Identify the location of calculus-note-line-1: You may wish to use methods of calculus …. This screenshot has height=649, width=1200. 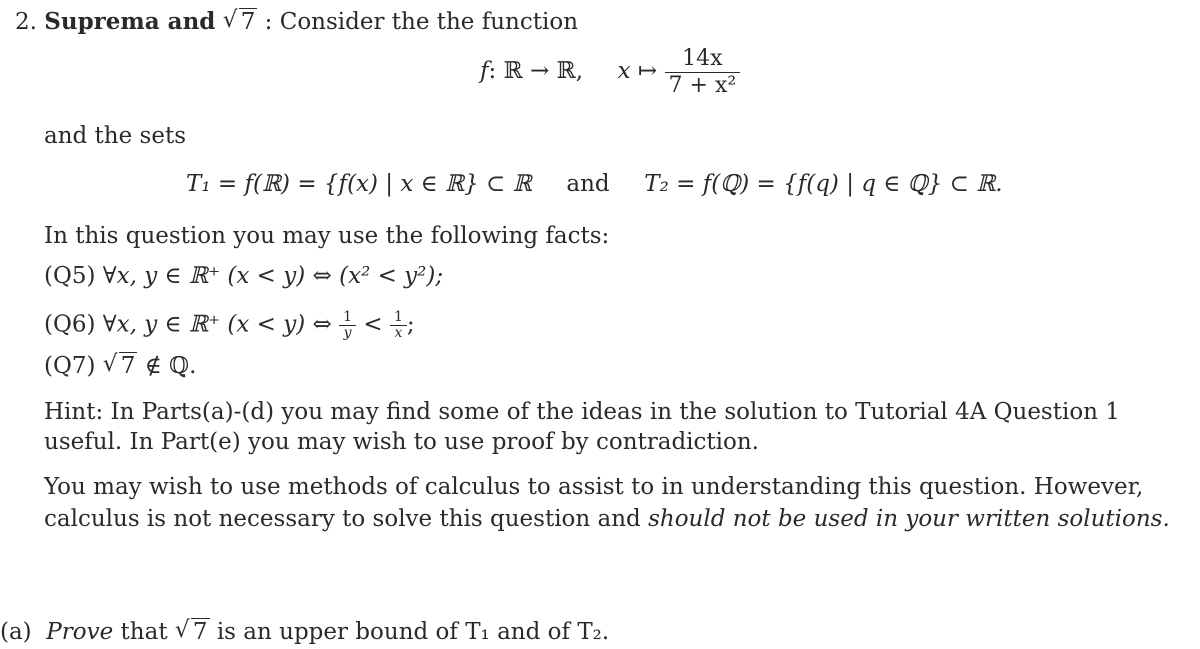
(594, 487).